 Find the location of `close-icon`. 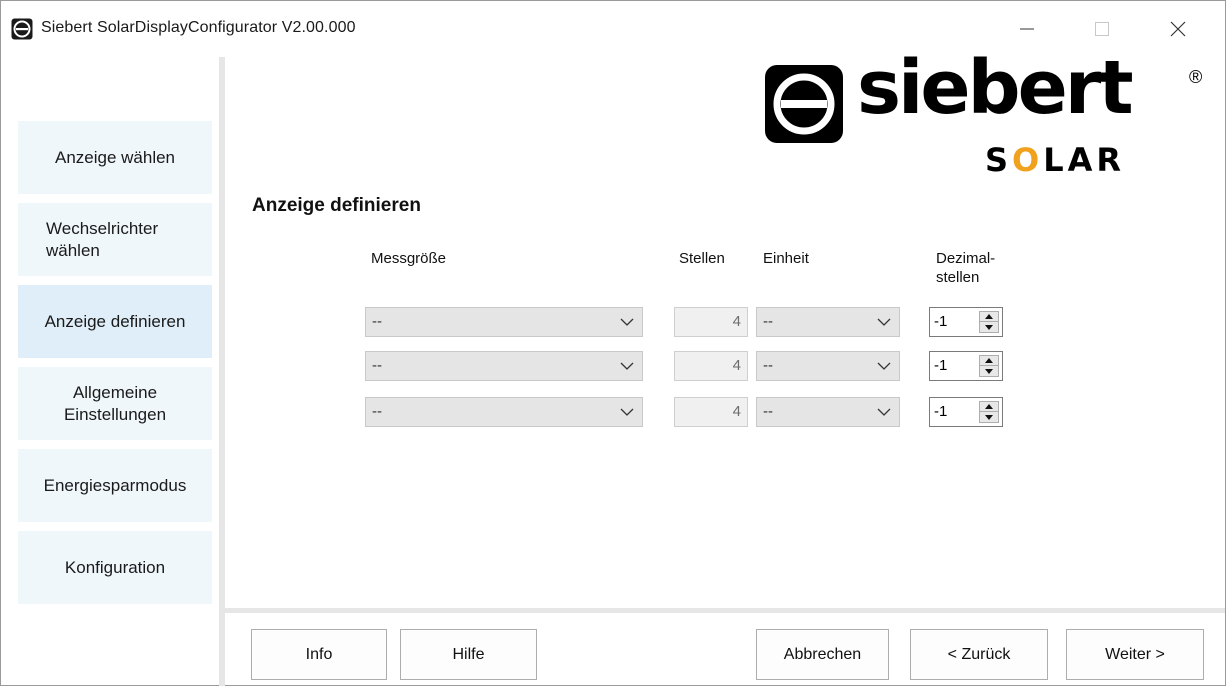

close-icon is located at coordinates (1178, 29).